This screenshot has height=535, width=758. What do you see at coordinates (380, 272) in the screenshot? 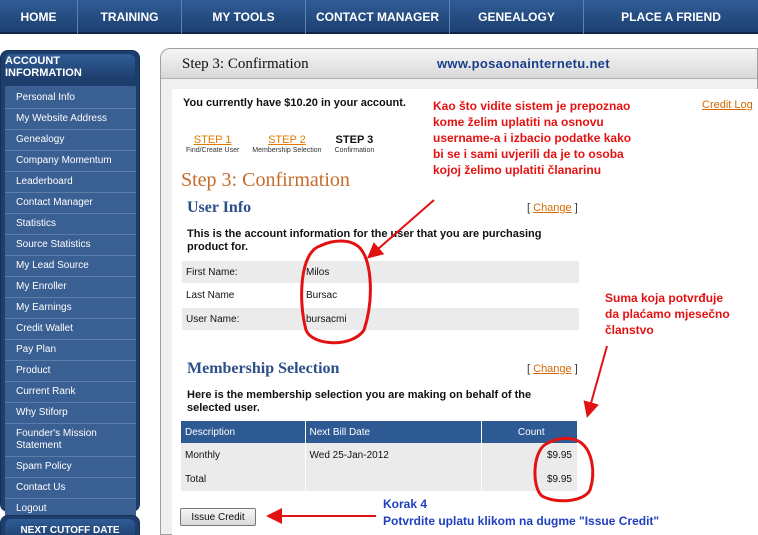
I see `first-name-row: First Name: Milos` at bounding box center [380, 272].